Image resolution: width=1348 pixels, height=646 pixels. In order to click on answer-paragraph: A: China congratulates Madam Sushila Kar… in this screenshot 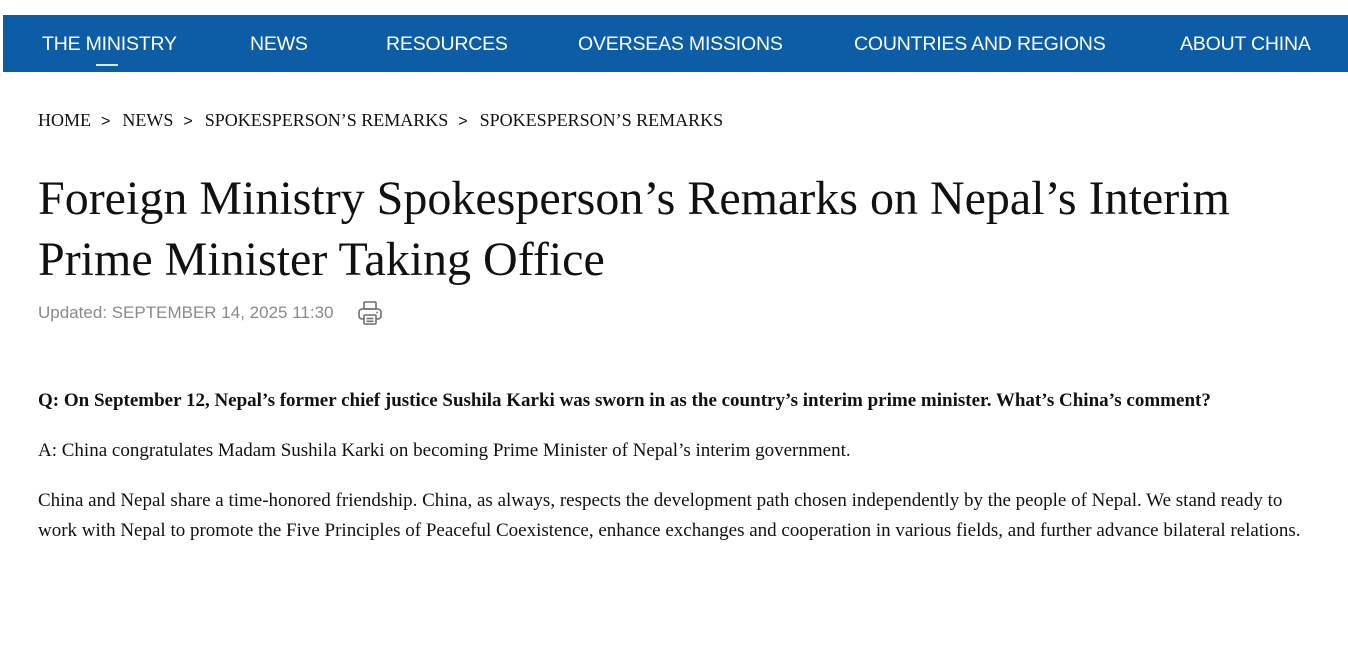, I will do `click(444, 450)`.